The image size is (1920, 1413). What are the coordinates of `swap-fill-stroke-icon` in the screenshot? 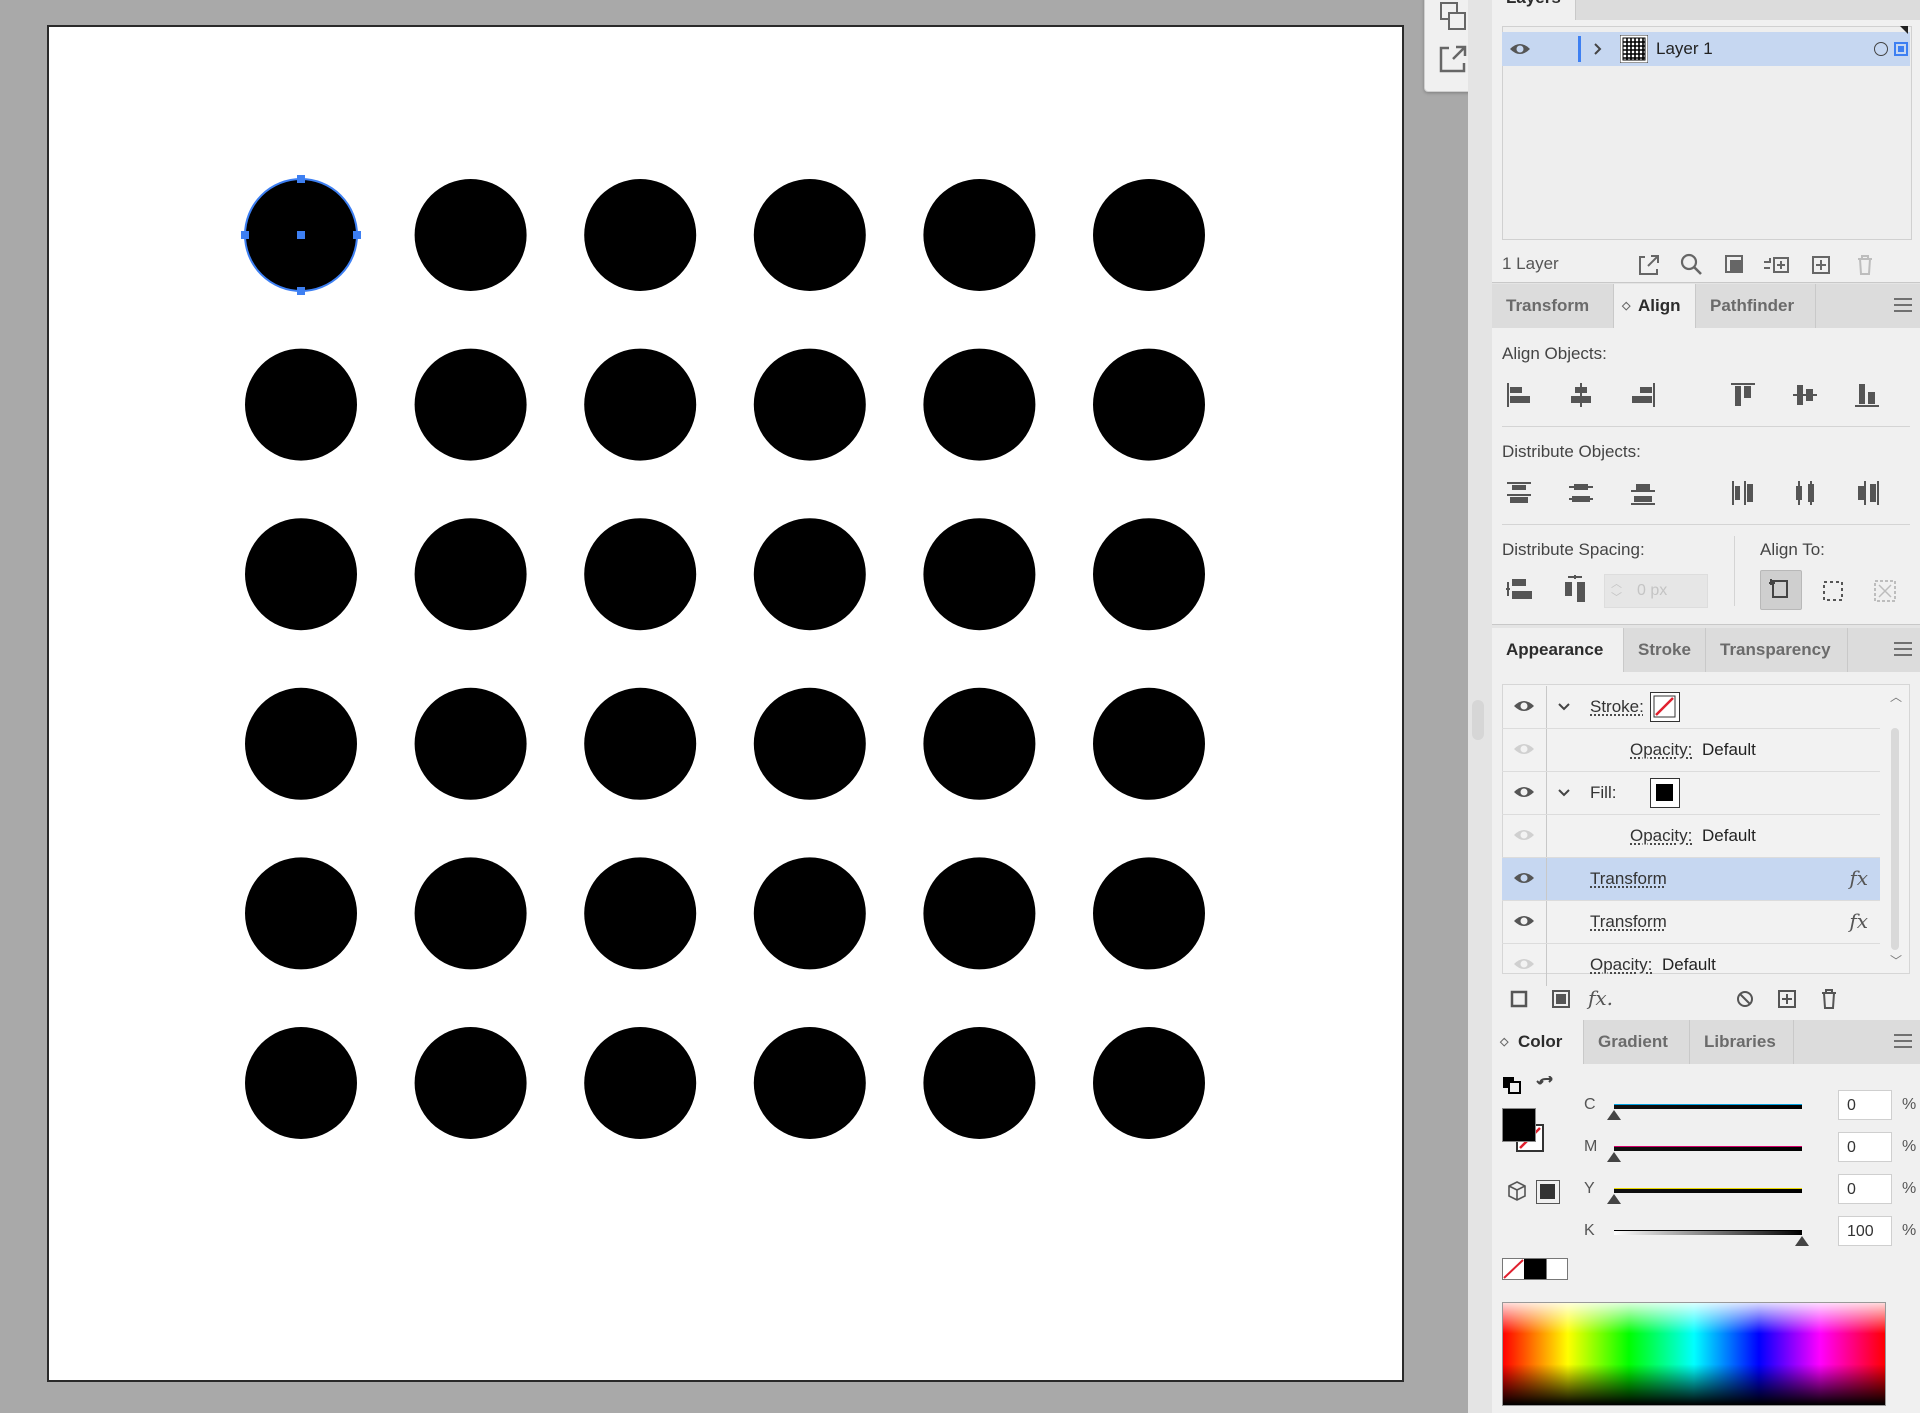 It's located at (1547, 1085).